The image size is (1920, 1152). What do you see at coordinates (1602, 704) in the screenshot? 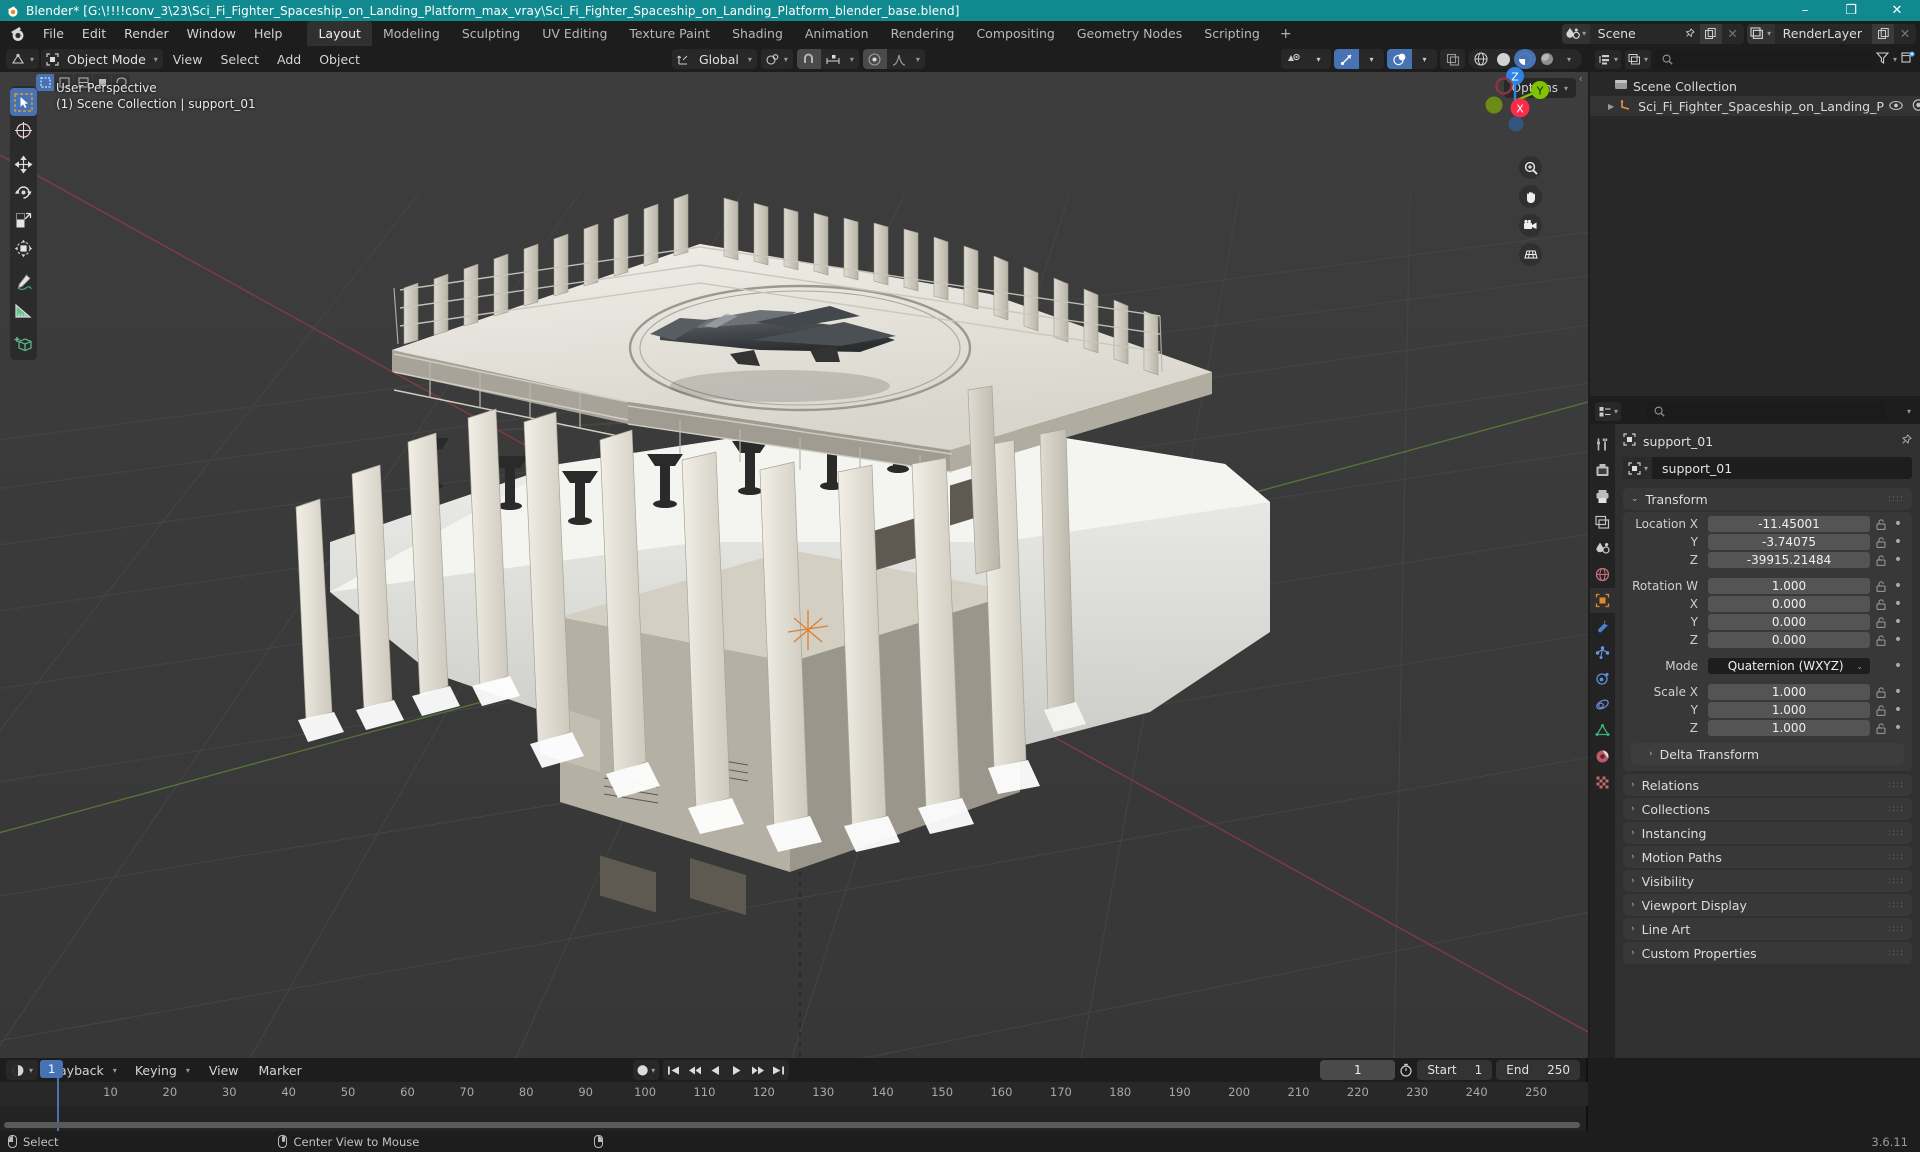
I see `tab-constraints-icon` at bounding box center [1602, 704].